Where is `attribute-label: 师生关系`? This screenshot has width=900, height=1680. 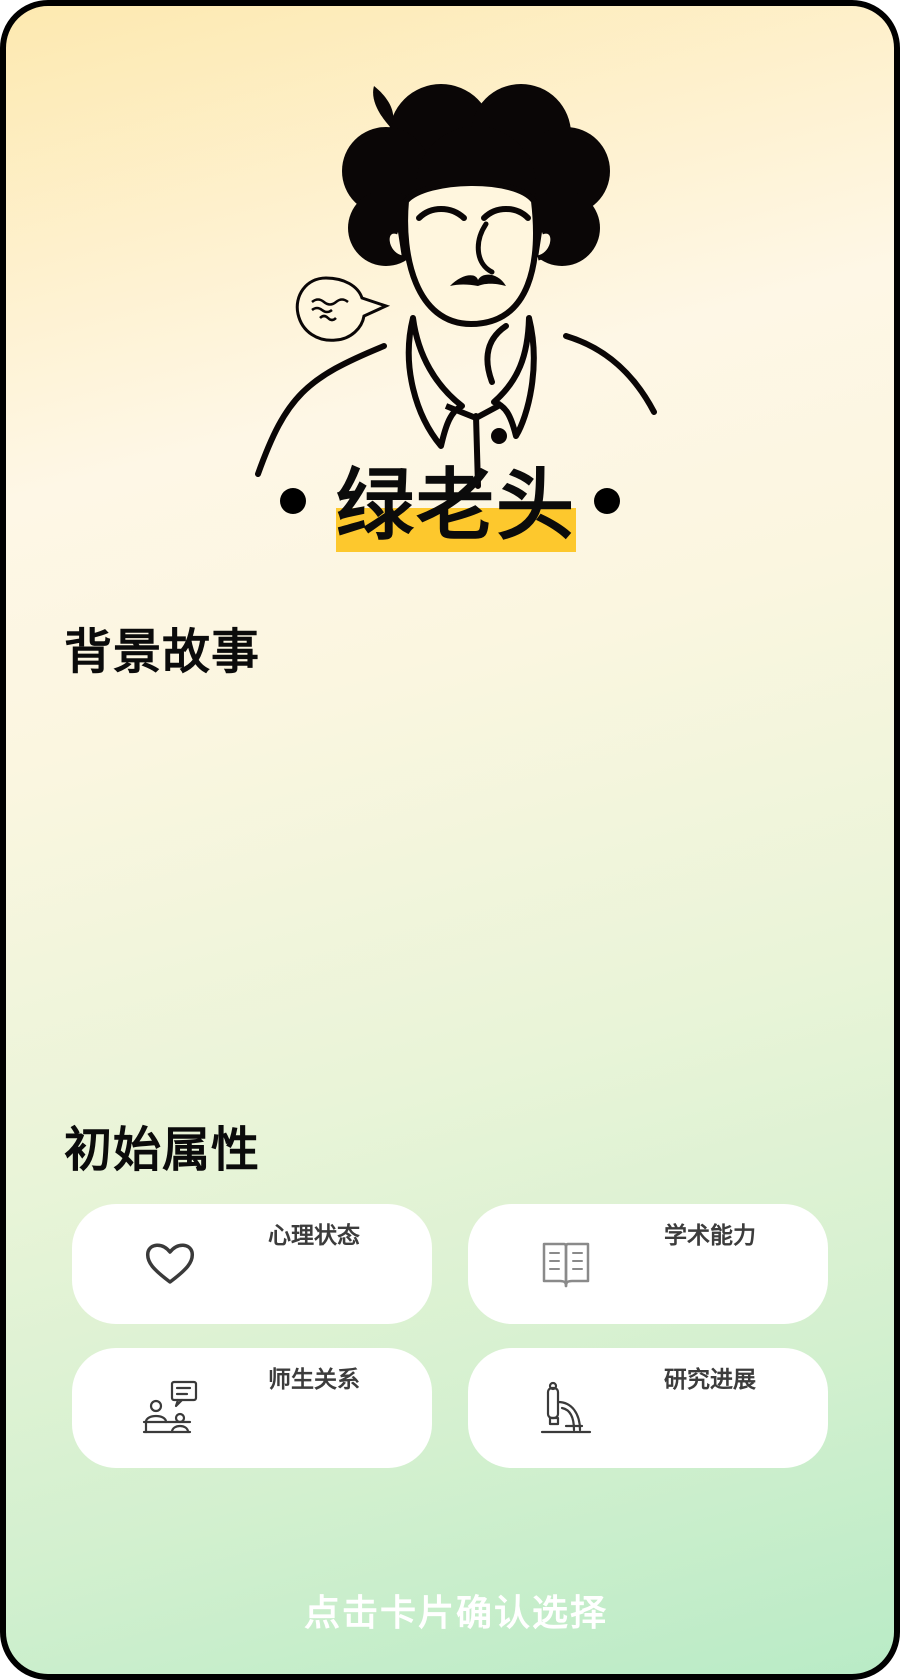 attribute-label: 师生关系 is located at coordinates (314, 1380).